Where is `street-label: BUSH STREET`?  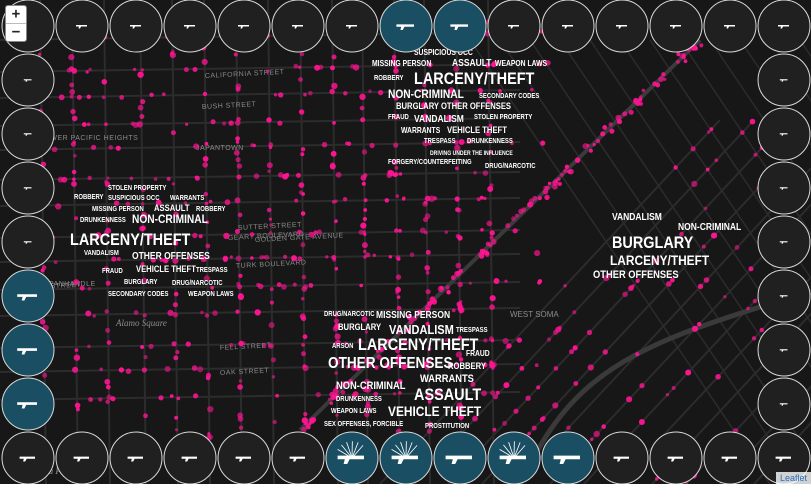
street-label: BUSH STREET is located at coordinates (229, 106).